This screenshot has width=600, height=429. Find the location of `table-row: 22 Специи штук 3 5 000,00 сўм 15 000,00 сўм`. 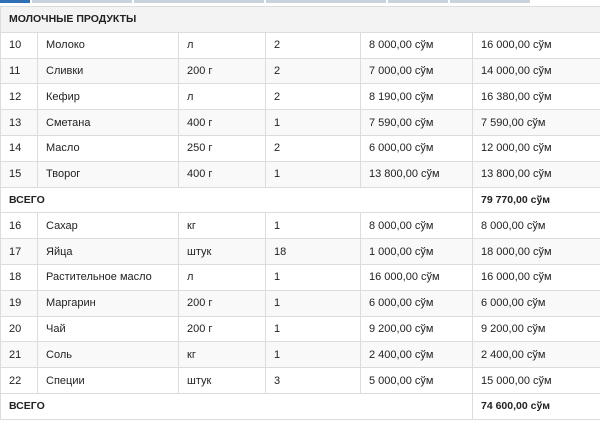

table-row: 22 Специи штук 3 5 000,00 сўм 15 000,00 сўм is located at coordinates (300, 380).